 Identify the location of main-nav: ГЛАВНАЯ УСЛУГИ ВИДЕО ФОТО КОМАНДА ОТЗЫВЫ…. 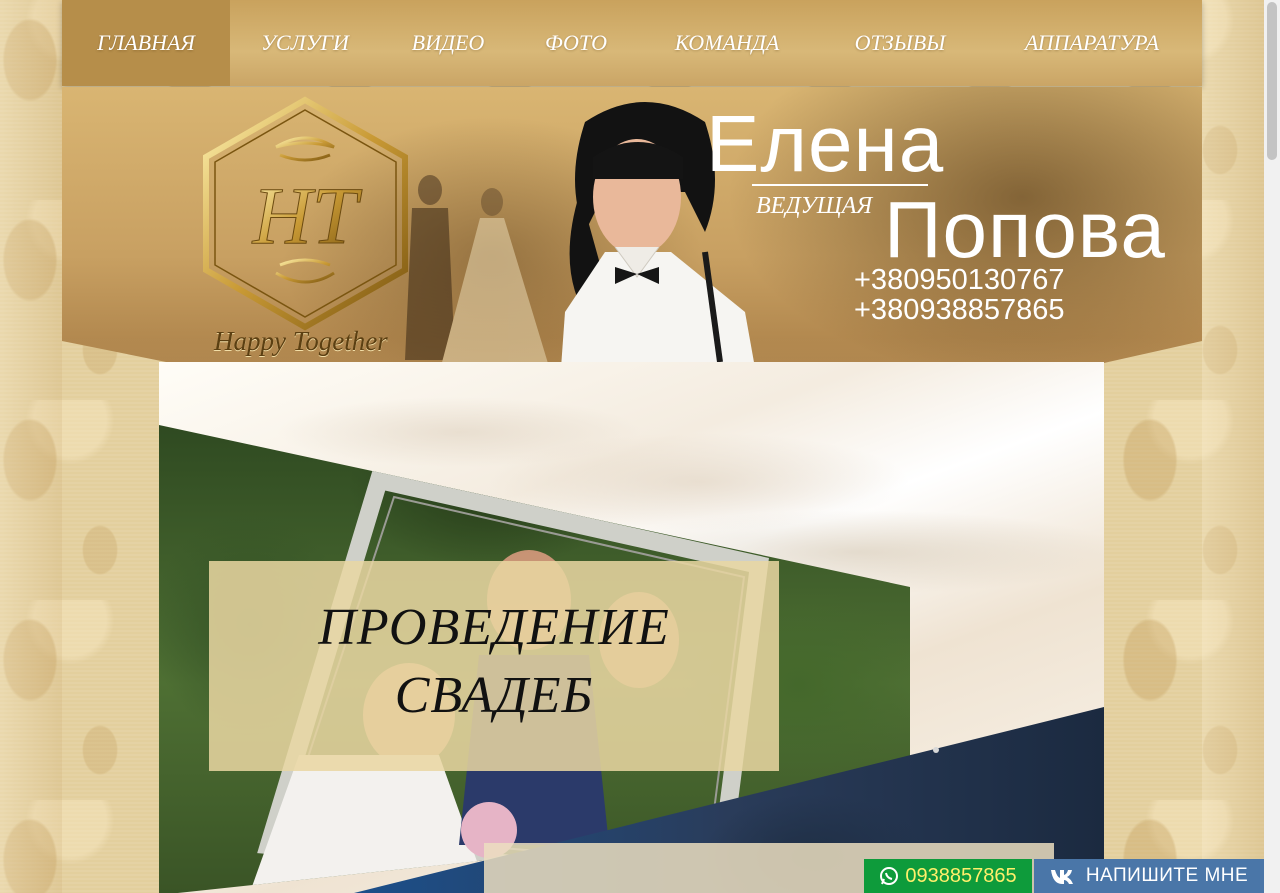
(632, 43).